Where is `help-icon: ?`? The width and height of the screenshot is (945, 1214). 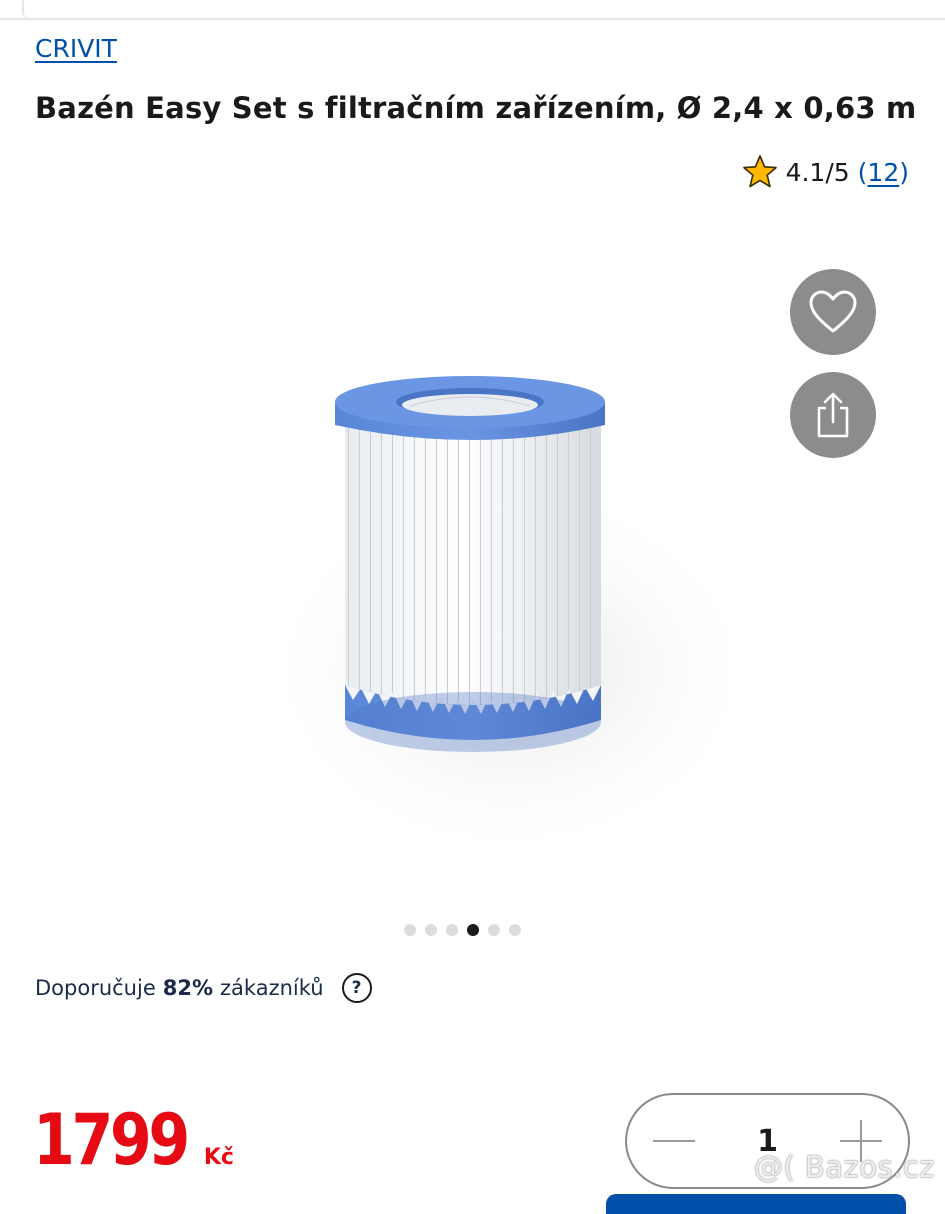 help-icon: ? is located at coordinates (356, 988).